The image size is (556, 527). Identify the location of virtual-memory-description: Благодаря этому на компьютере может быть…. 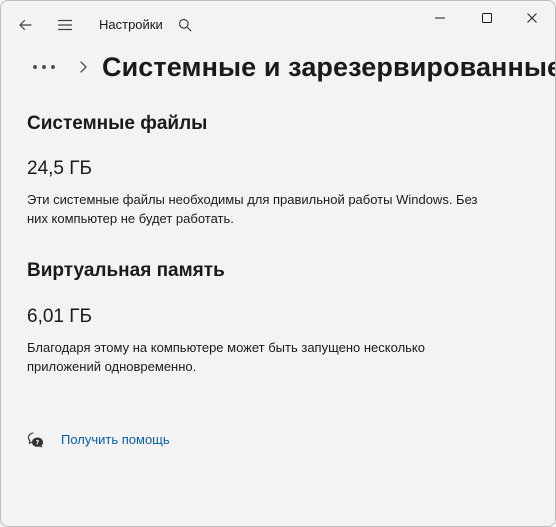
(226, 357).